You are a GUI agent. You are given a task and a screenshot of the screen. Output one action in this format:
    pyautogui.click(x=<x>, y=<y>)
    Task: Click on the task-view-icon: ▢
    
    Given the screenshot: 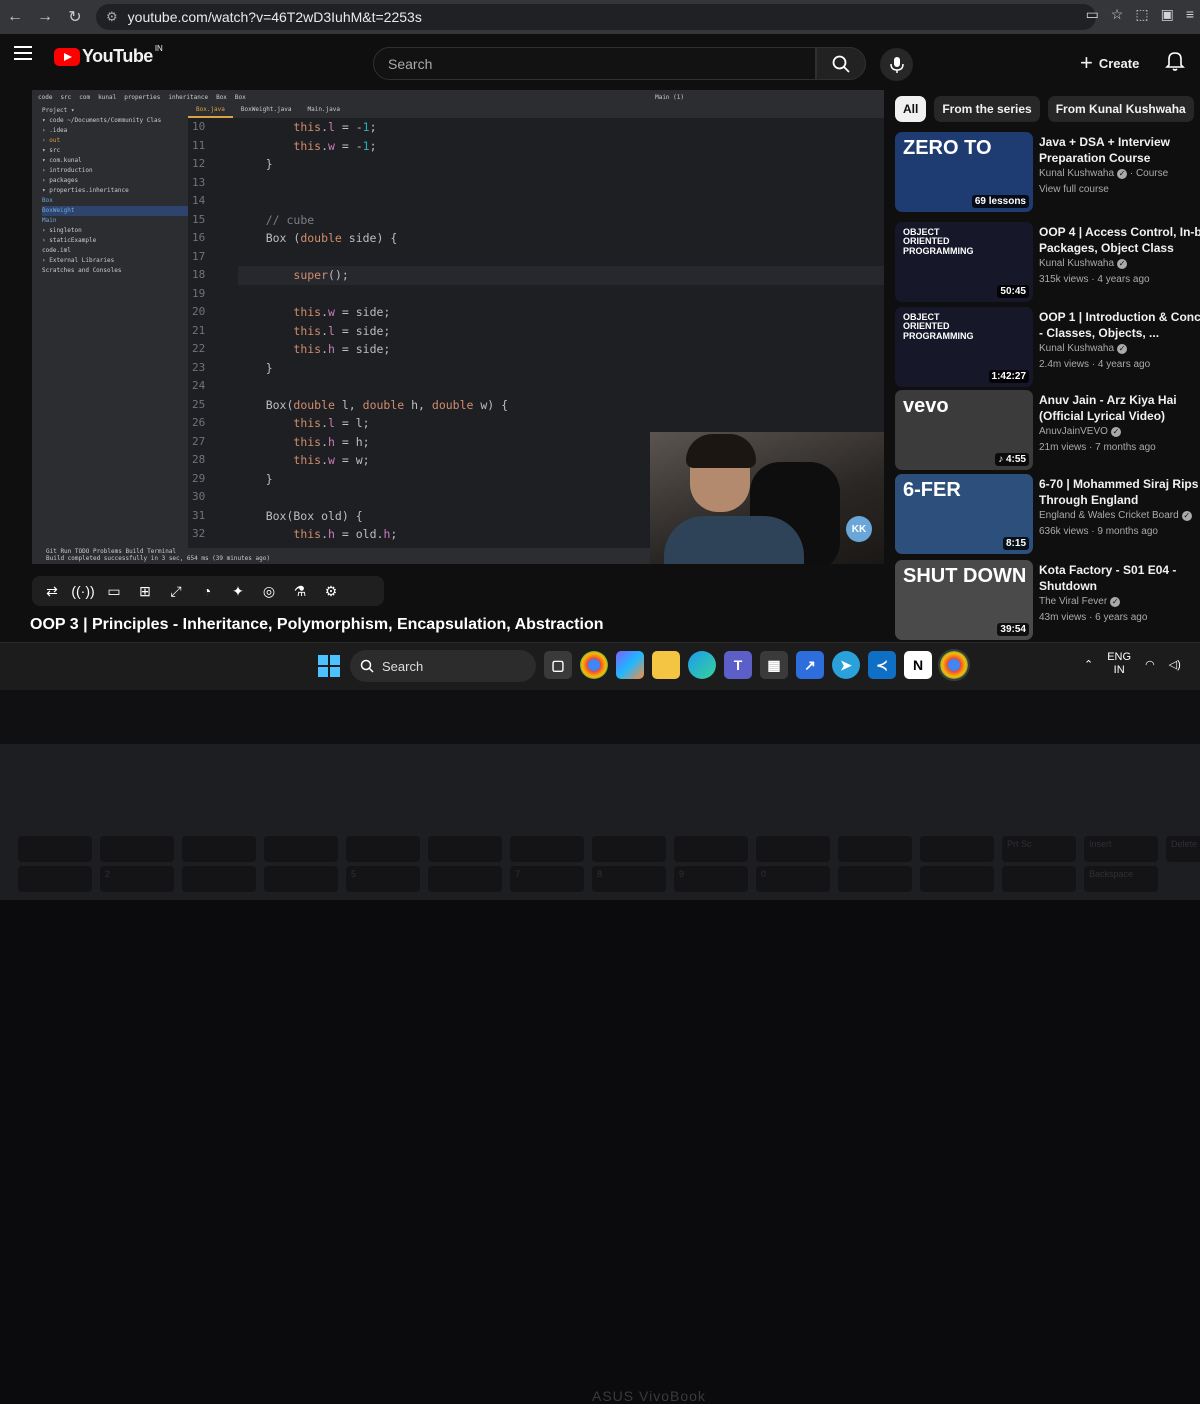 What is the action you would take?
    pyautogui.click(x=558, y=665)
    